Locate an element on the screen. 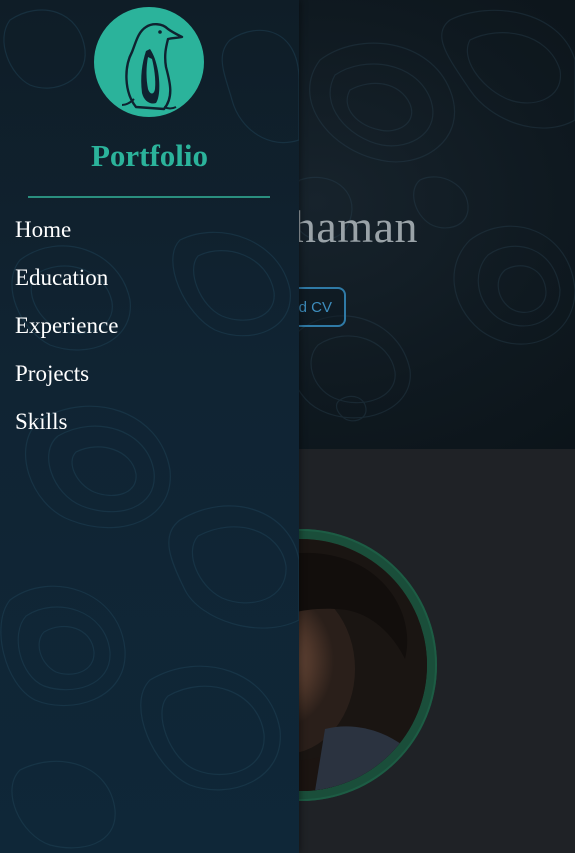 This screenshot has width=575, height=853. sidebar-item-experience: Experience is located at coordinates (66, 330).